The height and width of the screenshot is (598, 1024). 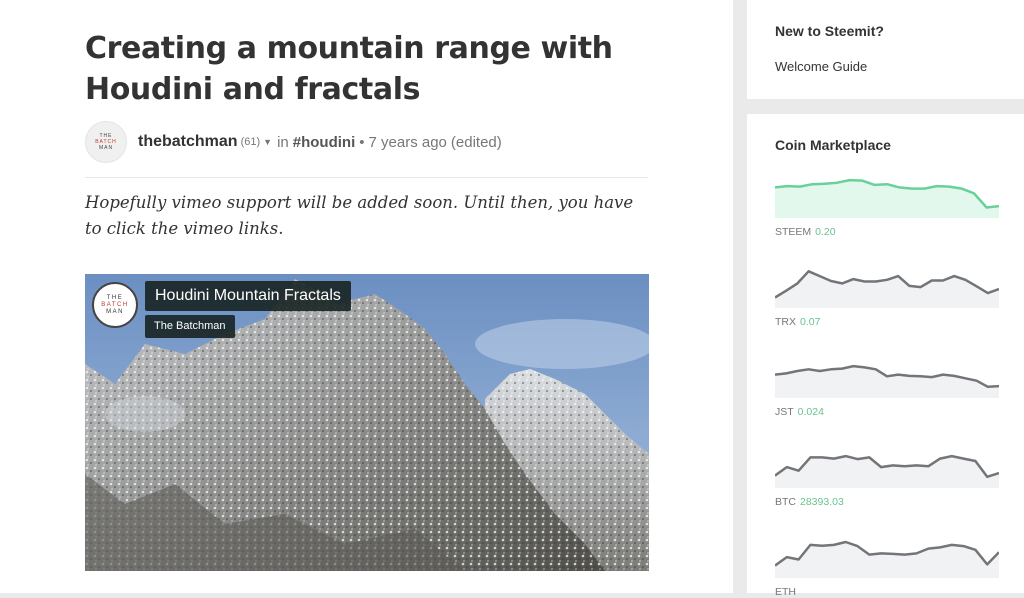 I want to click on author-reputation: (61), so click(x=250, y=142).